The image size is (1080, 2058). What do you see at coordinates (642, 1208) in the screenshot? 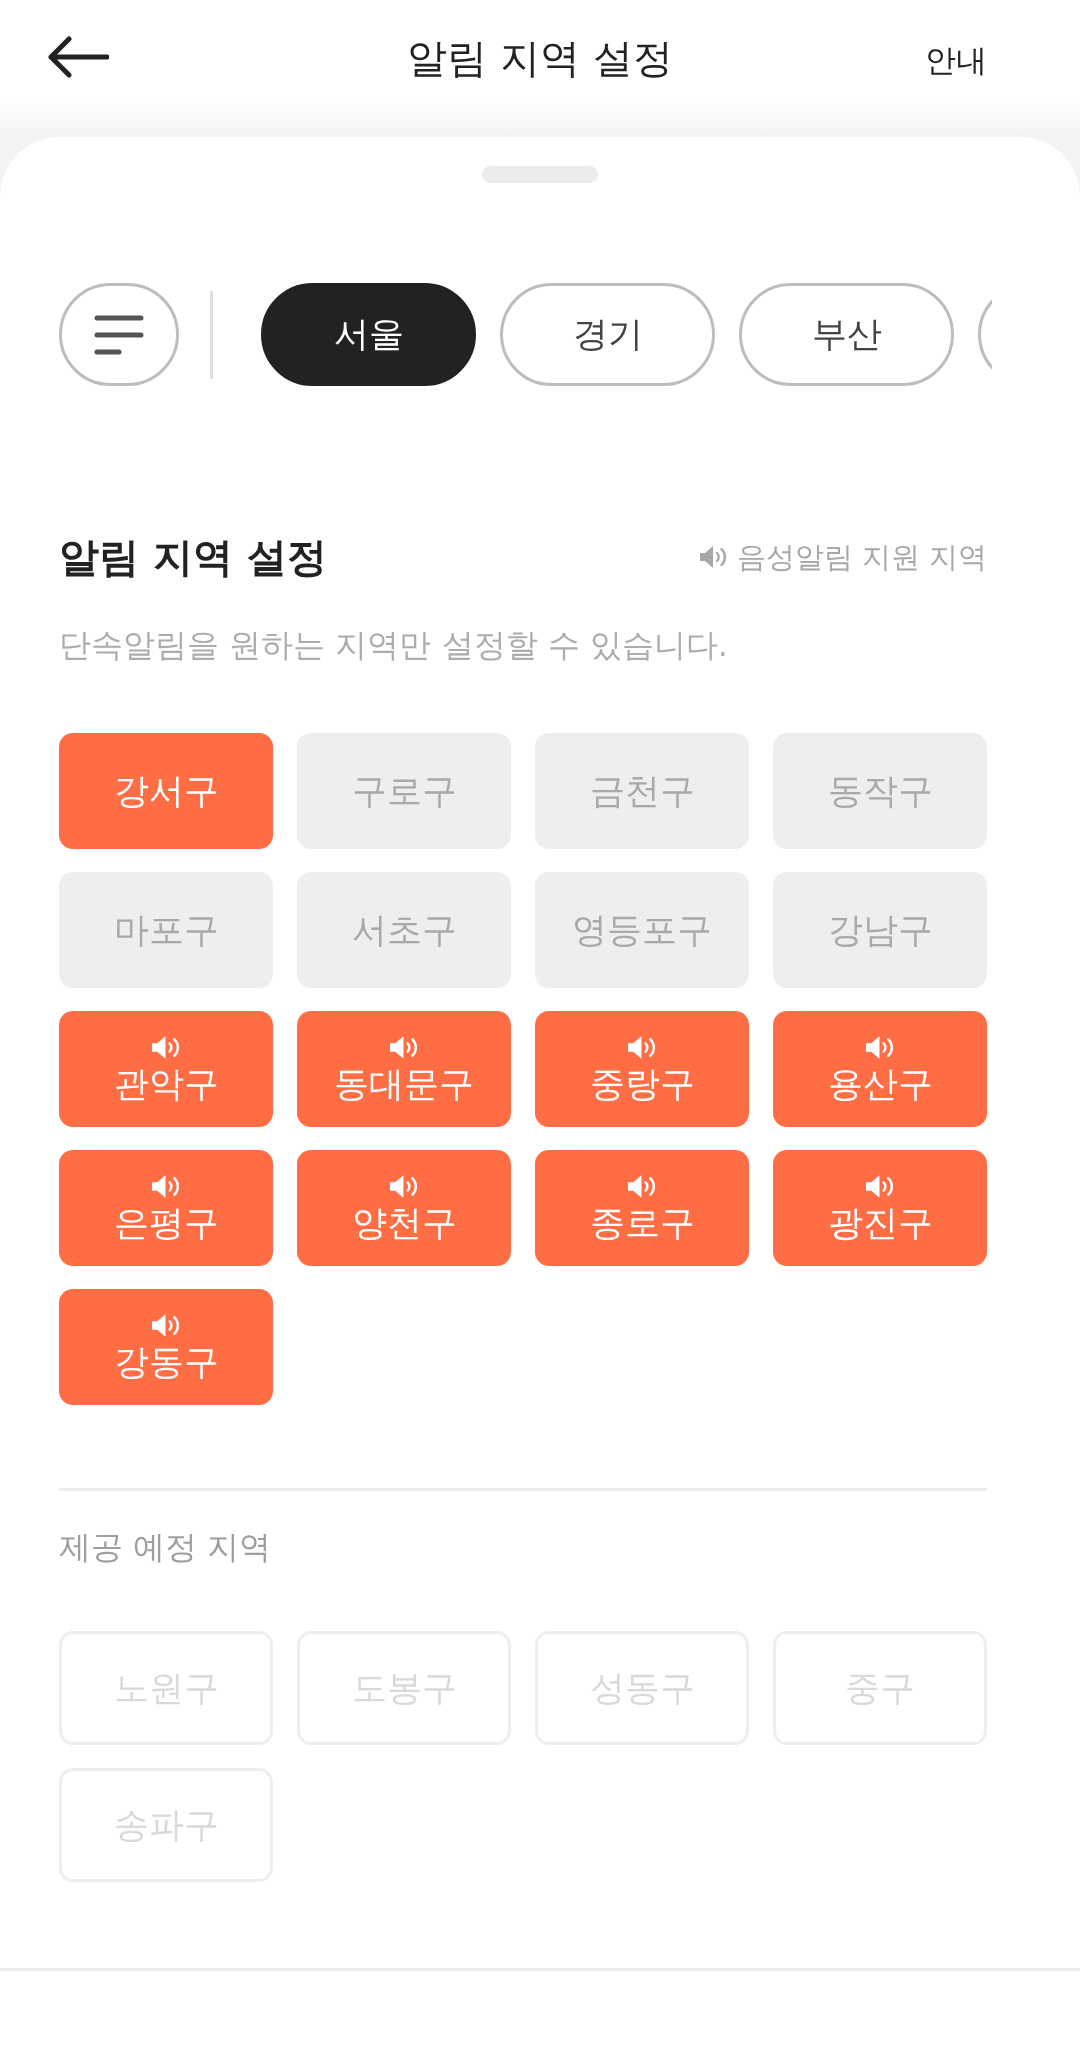
I see `district-button: 종로구` at bounding box center [642, 1208].